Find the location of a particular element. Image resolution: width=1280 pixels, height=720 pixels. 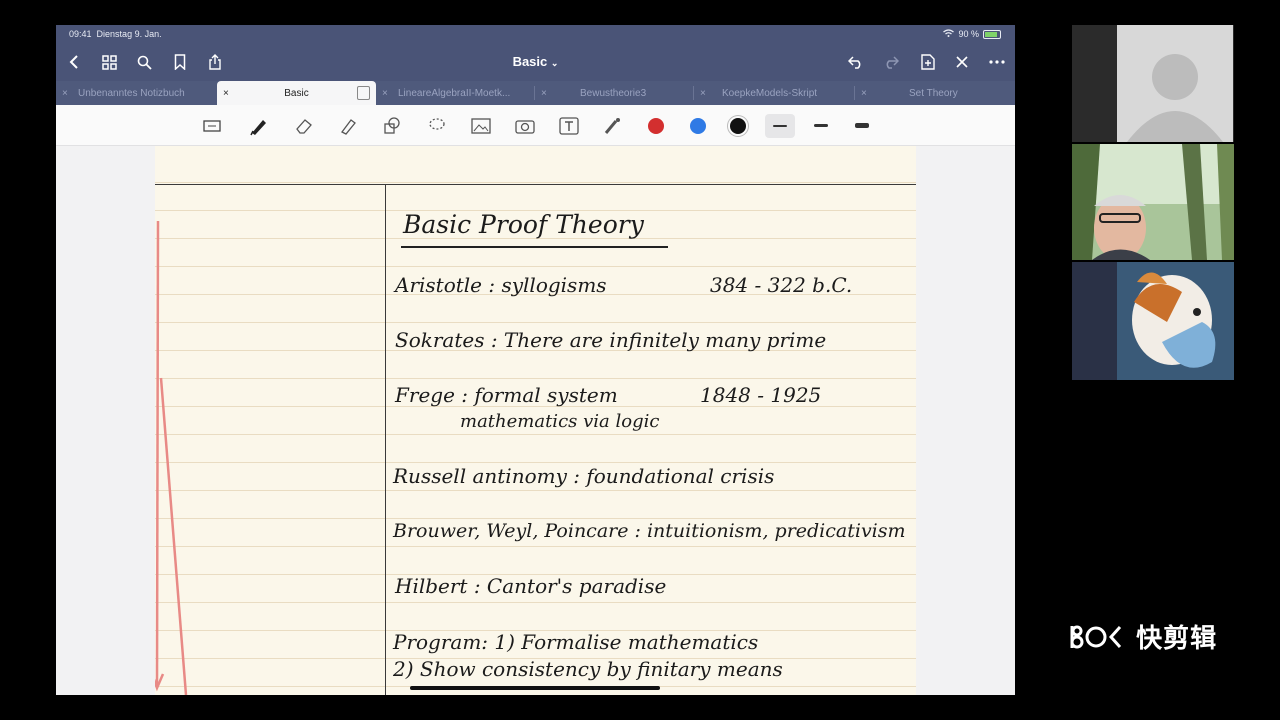

camera-icon is located at coordinates (525, 126).